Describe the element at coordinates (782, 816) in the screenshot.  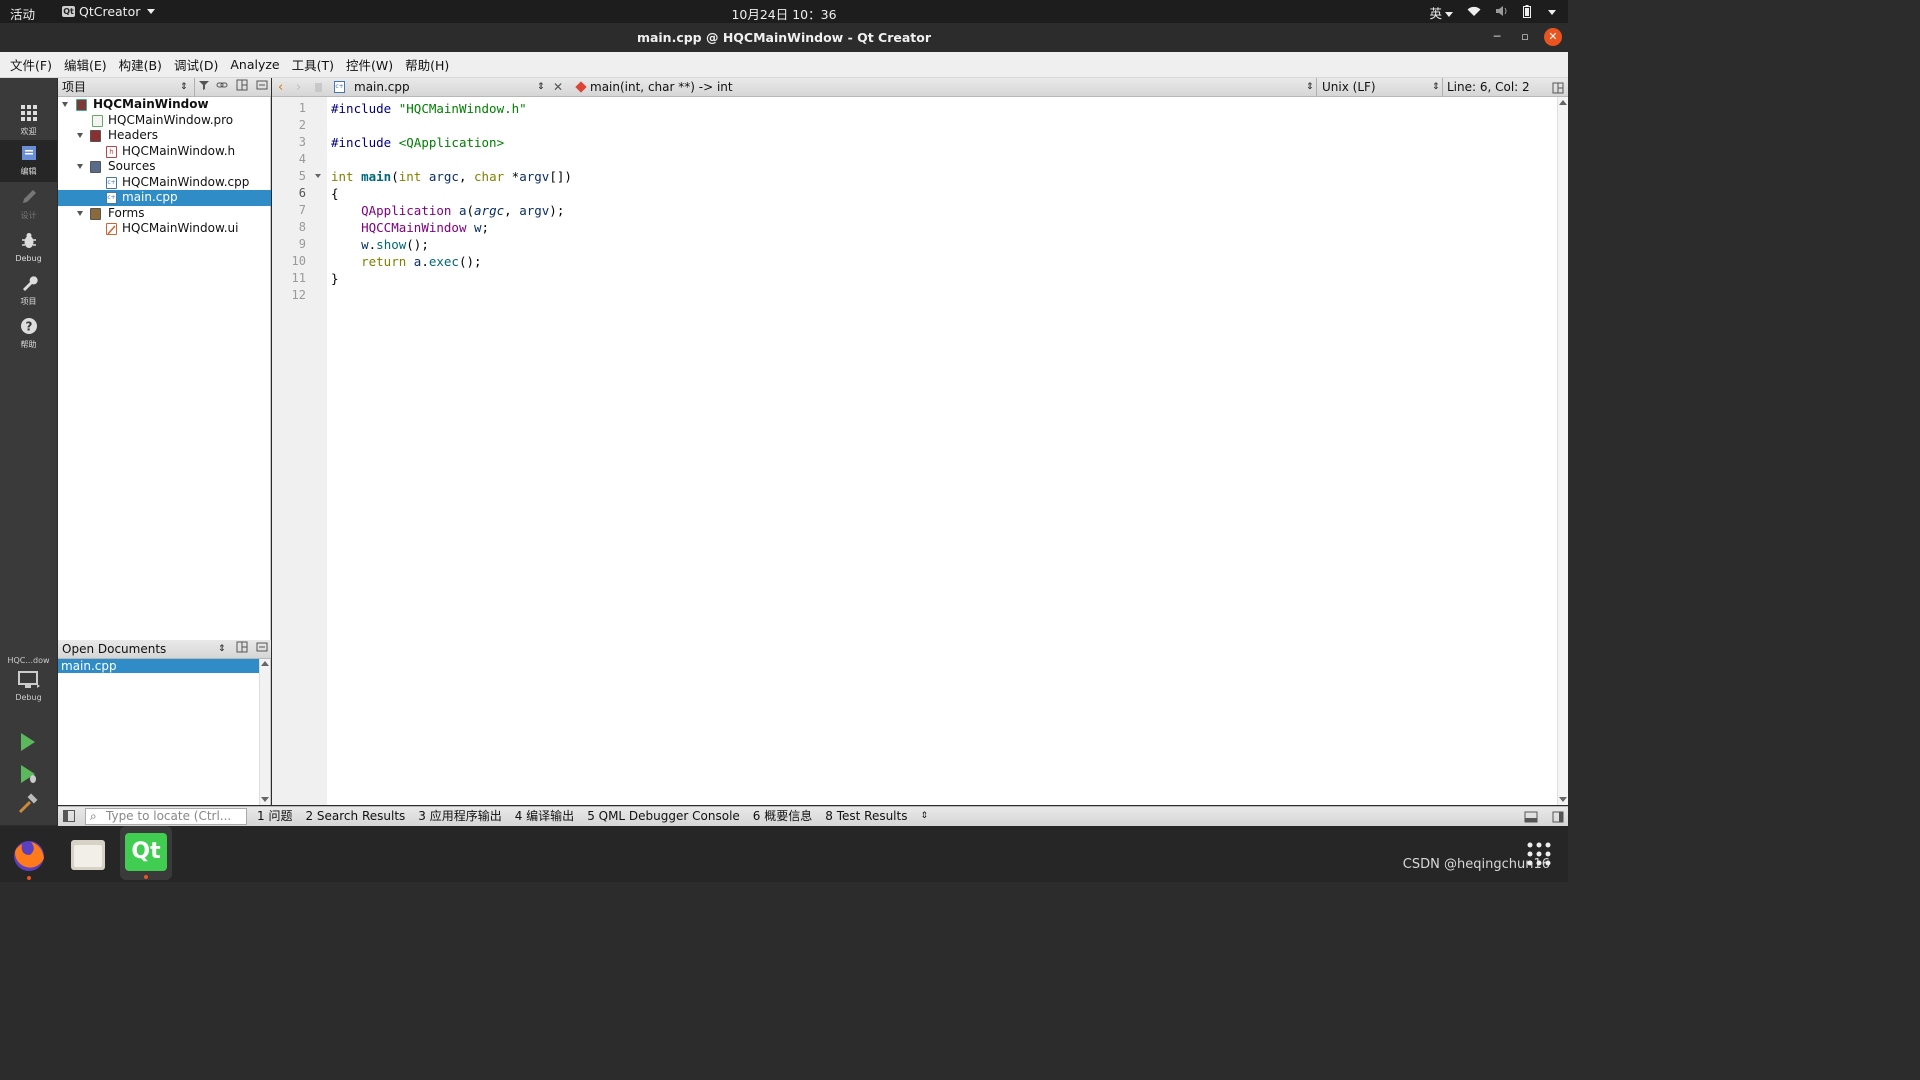
I see `tab-general-messages: 6 概要信息` at that location.